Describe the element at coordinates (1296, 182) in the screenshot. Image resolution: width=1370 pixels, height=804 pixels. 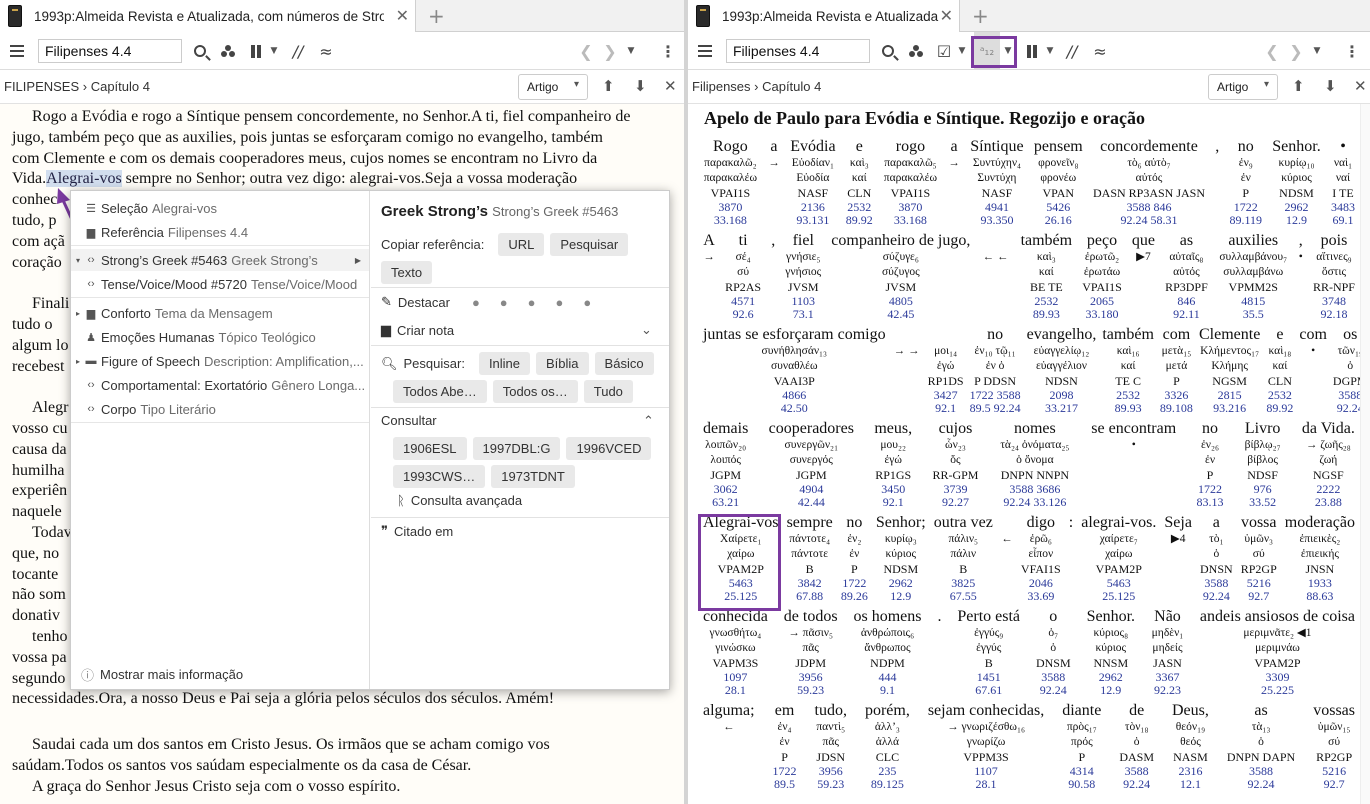
I see `interlinear-word: Senhor. κυρίῳ₁₀ κύριος NDSM 2962 12.9` at that location.